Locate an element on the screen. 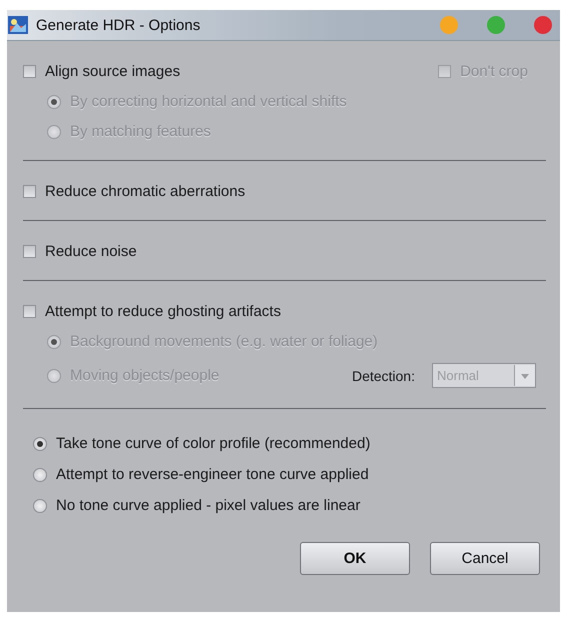  detection-label: Detection: is located at coordinates (383, 376).